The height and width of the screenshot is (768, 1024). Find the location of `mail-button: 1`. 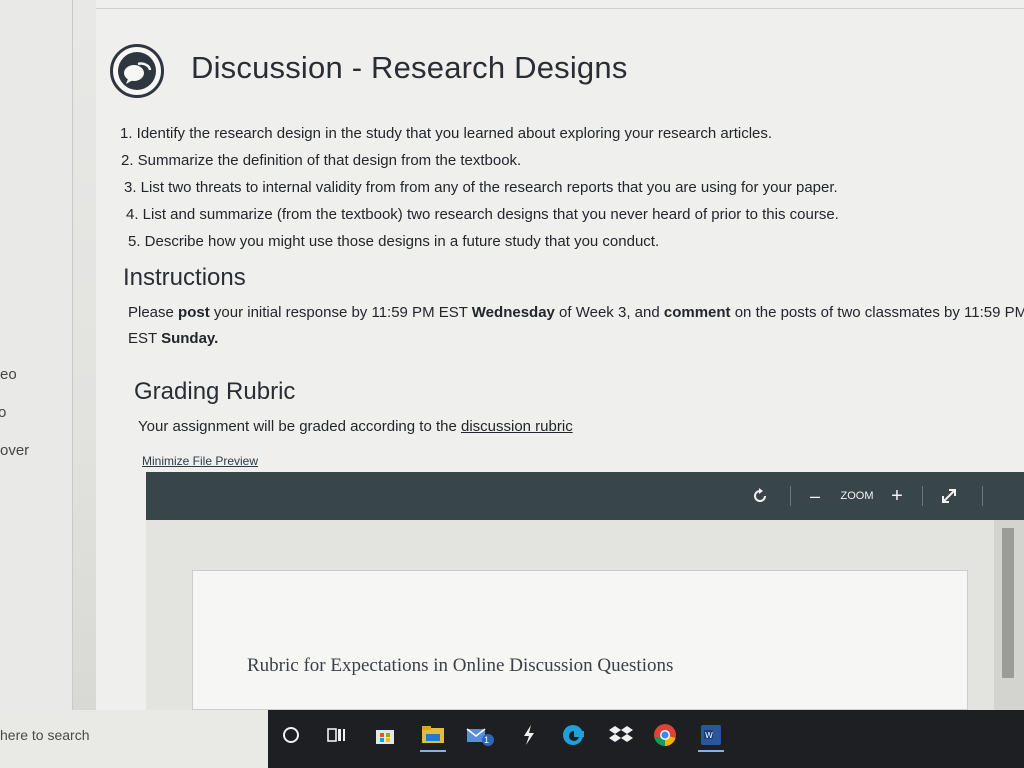

mail-button: 1 is located at coordinates (481, 735).